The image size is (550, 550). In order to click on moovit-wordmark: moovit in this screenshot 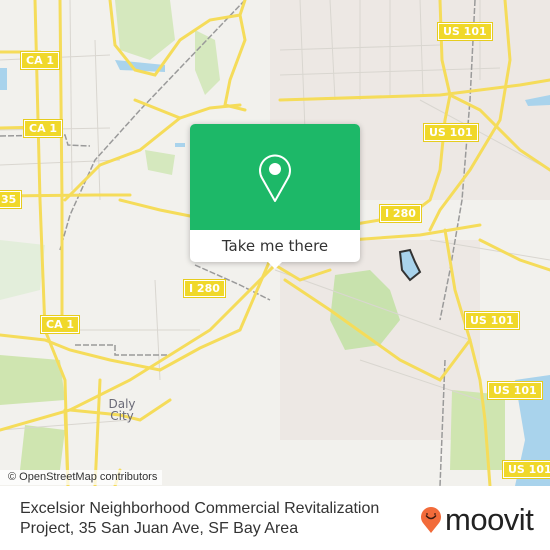, I will do `click(489, 519)`.